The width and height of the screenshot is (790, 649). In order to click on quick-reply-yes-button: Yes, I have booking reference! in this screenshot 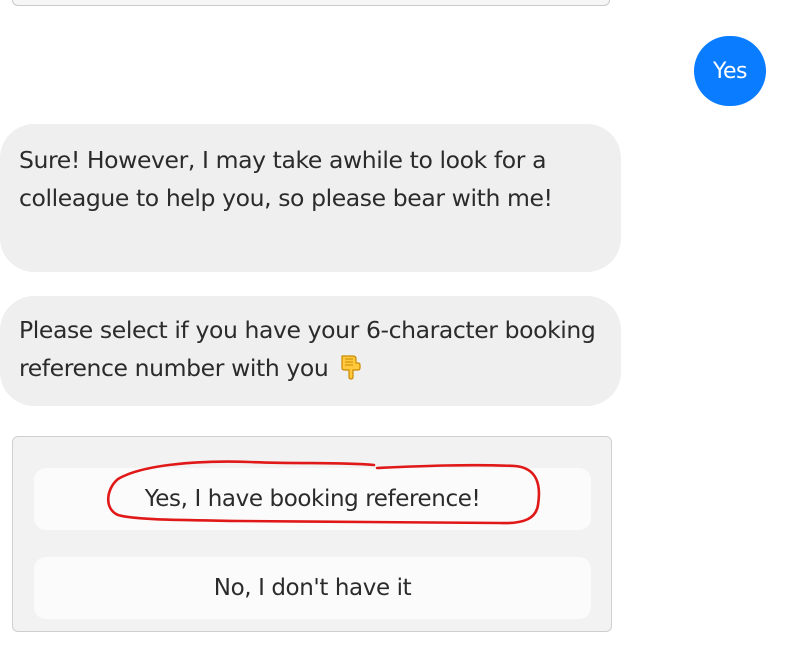, I will do `click(312, 499)`.